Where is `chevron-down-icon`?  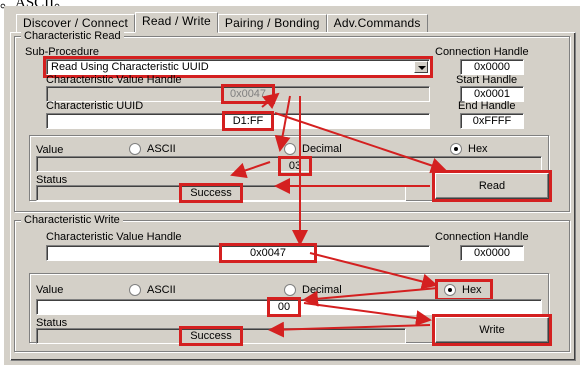 chevron-down-icon is located at coordinates (421, 67).